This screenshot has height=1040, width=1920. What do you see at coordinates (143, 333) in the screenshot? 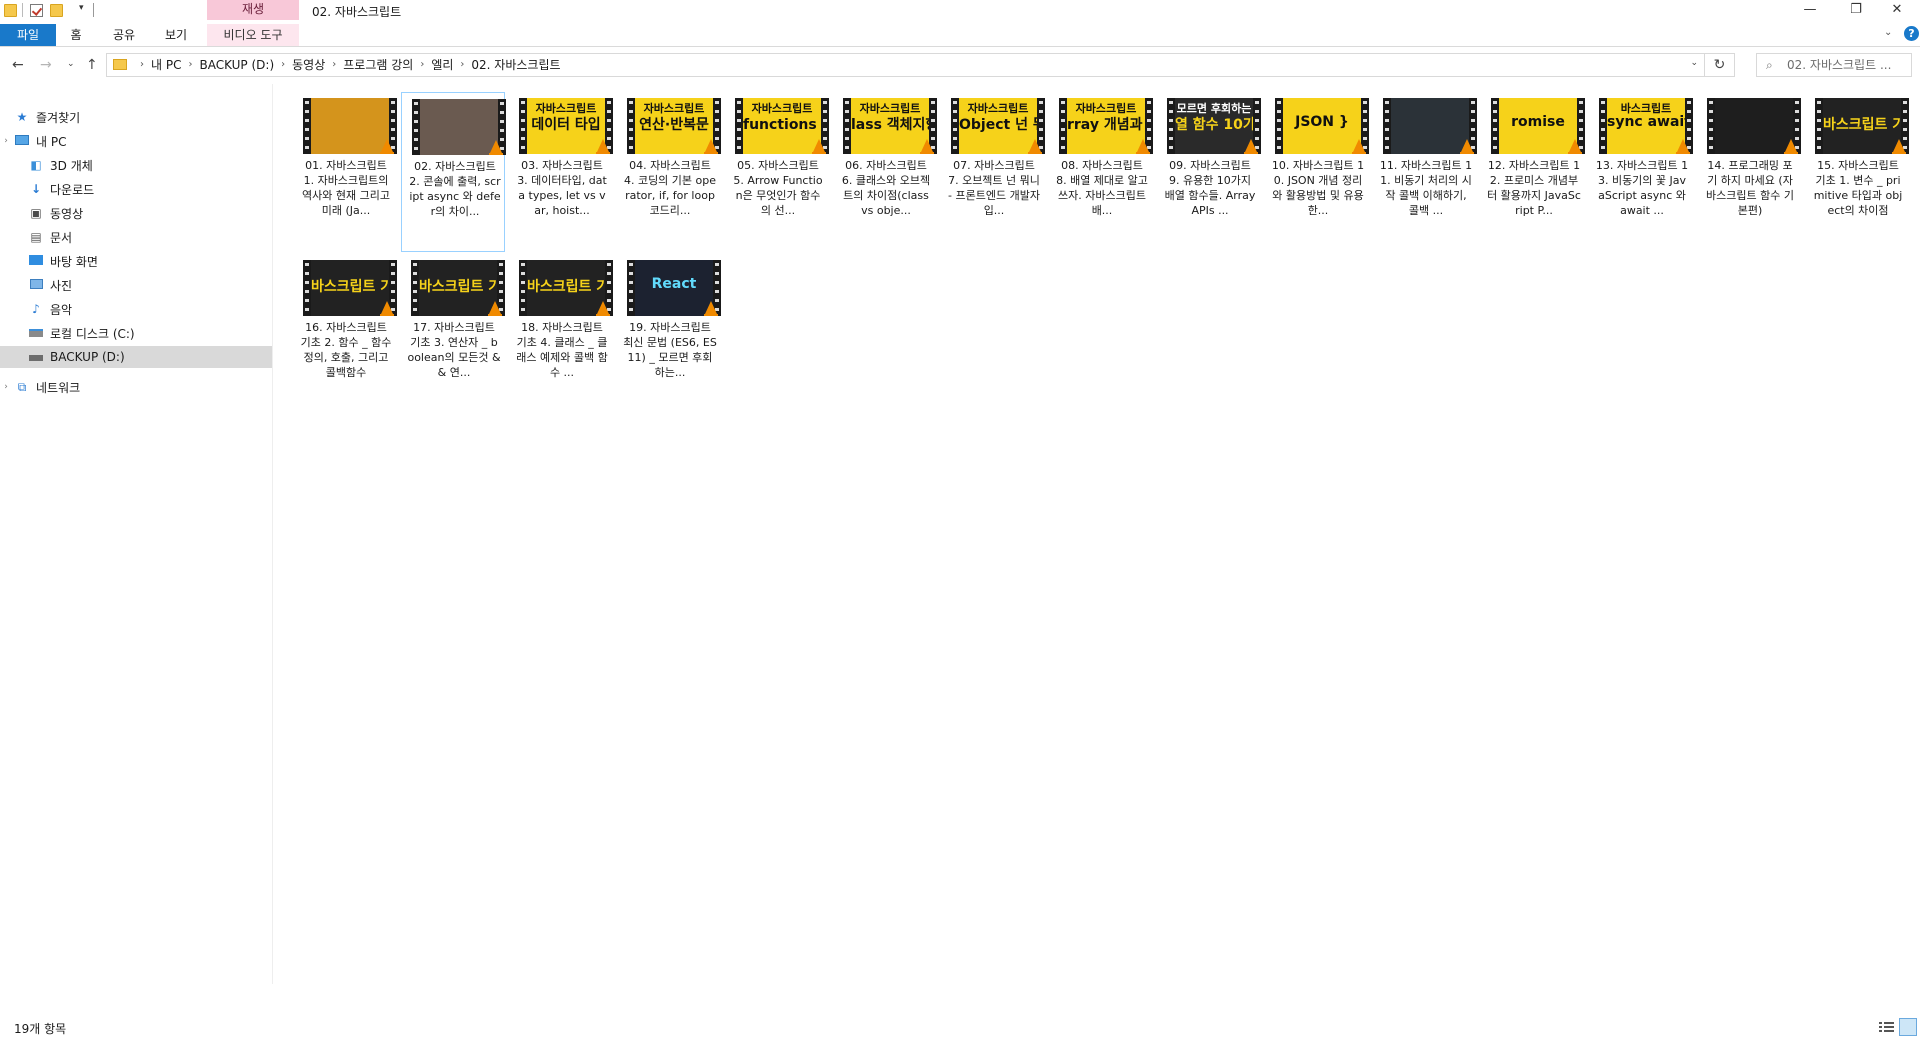
I see `nav-item-local-disk-c: 로컬 디스크 (C:)` at bounding box center [143, 333].